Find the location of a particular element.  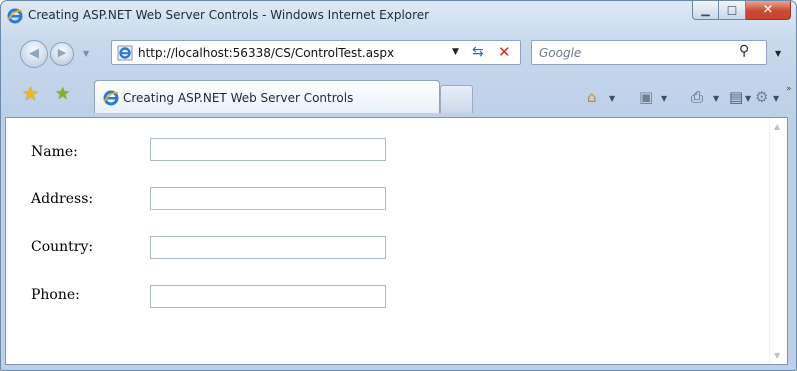

more-commands-icon: » is located at coordinates (789, 89).